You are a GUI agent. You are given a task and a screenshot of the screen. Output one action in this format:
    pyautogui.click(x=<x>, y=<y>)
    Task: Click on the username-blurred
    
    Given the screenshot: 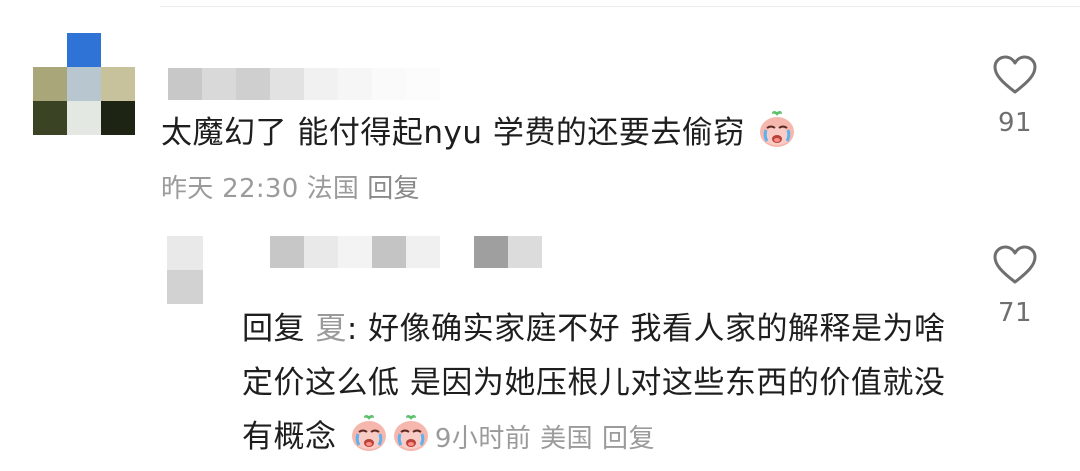 What is the action you would take?
    pyautogui.click(x=304, y=84)
    